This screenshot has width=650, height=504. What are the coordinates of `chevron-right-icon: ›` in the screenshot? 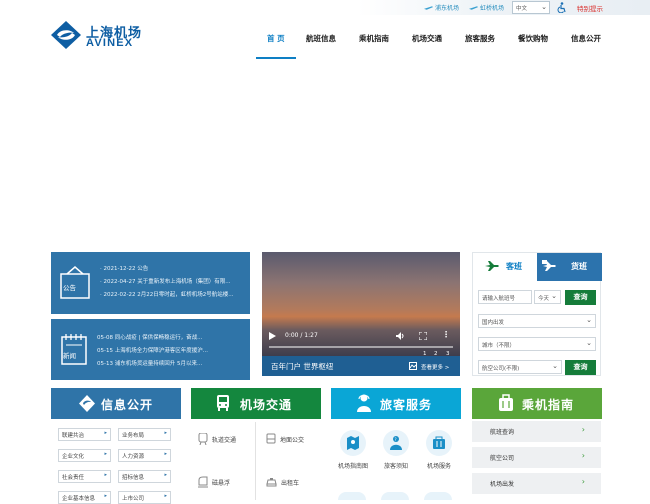 It's located at (583, 429).